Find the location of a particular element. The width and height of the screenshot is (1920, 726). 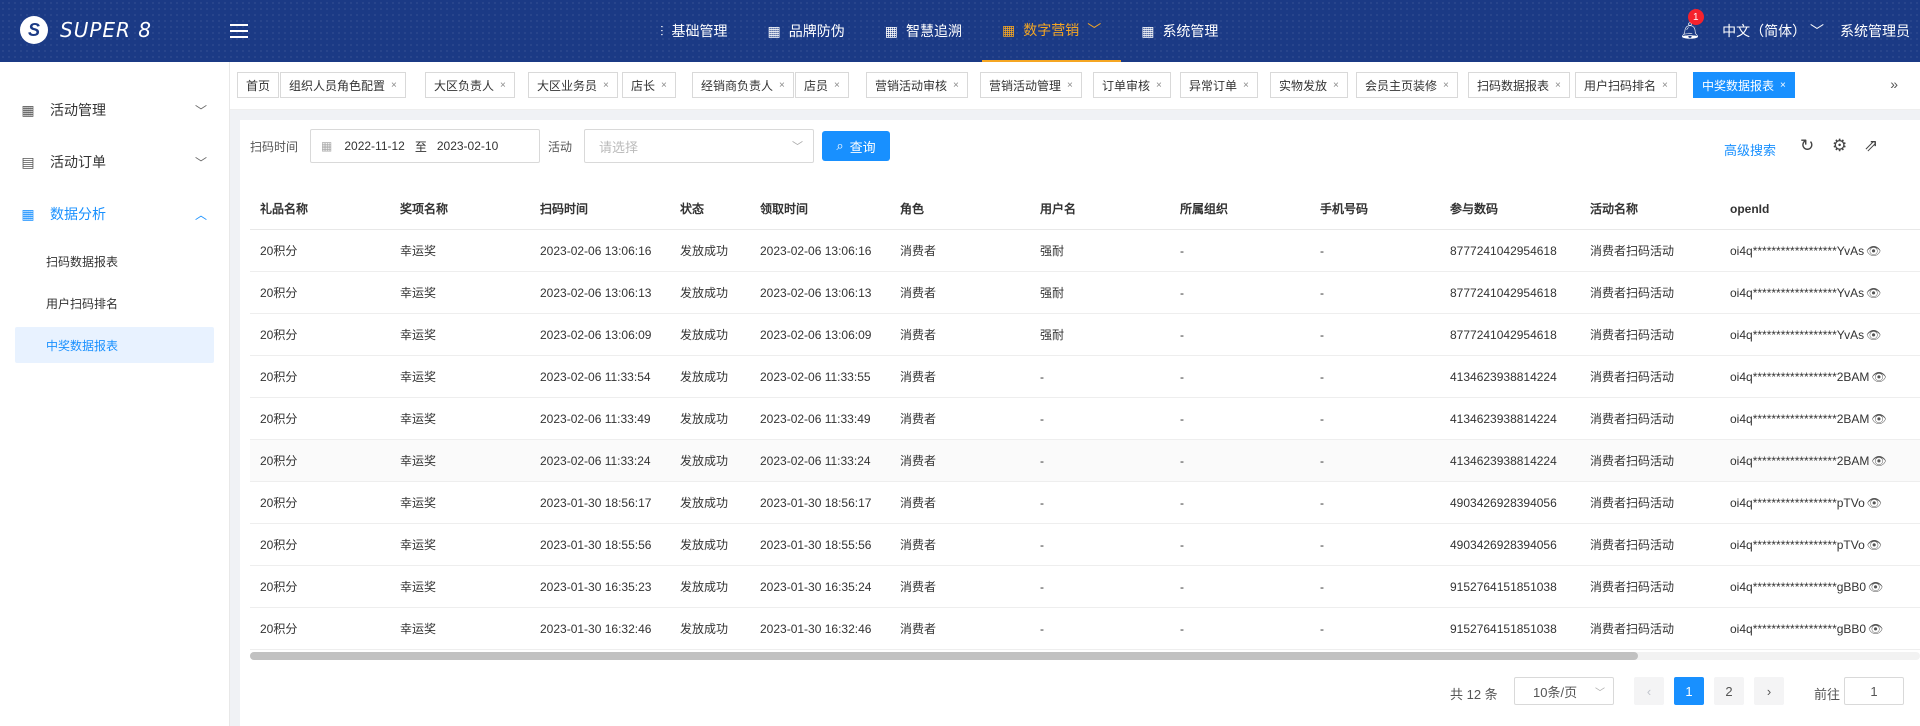

menu-collapse-icon is located at coordinates (239, 31).